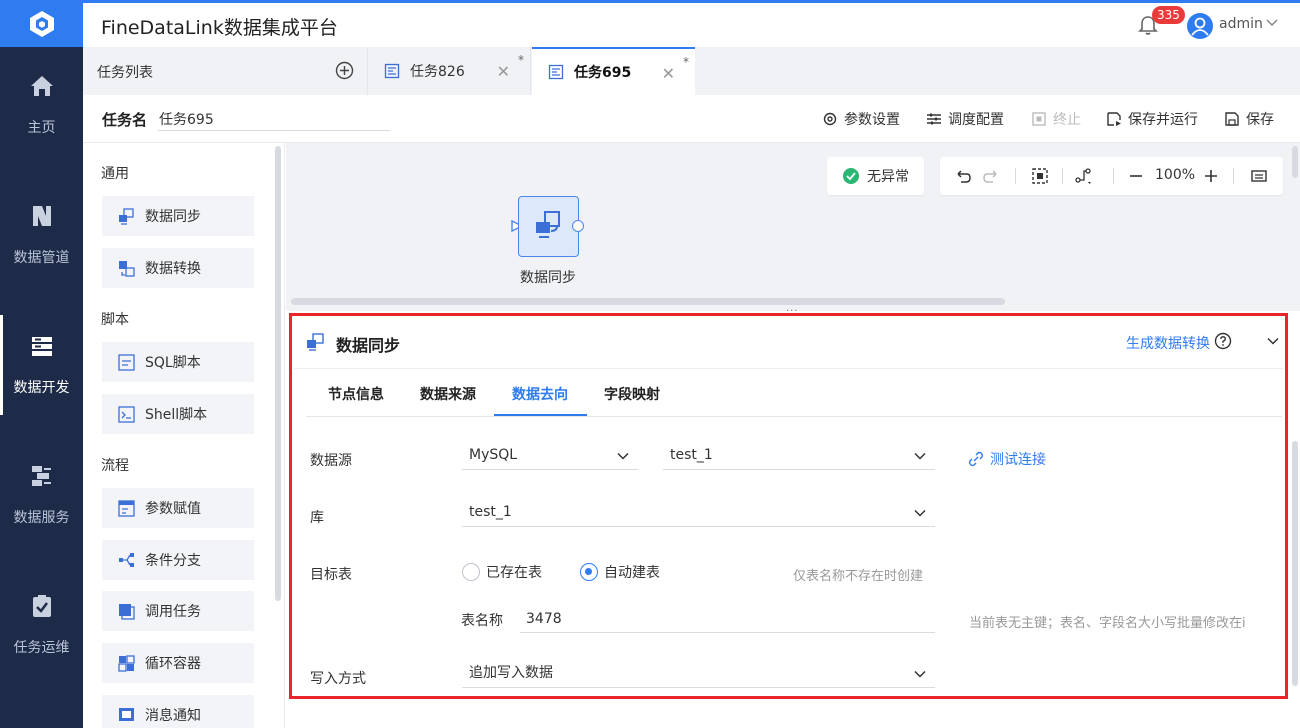 This screenshot has width=1300, height=728. What do you see at coordinates (1232, 119) in the screenshot?
I see `save-icon` at bounding box center [1232, 119].